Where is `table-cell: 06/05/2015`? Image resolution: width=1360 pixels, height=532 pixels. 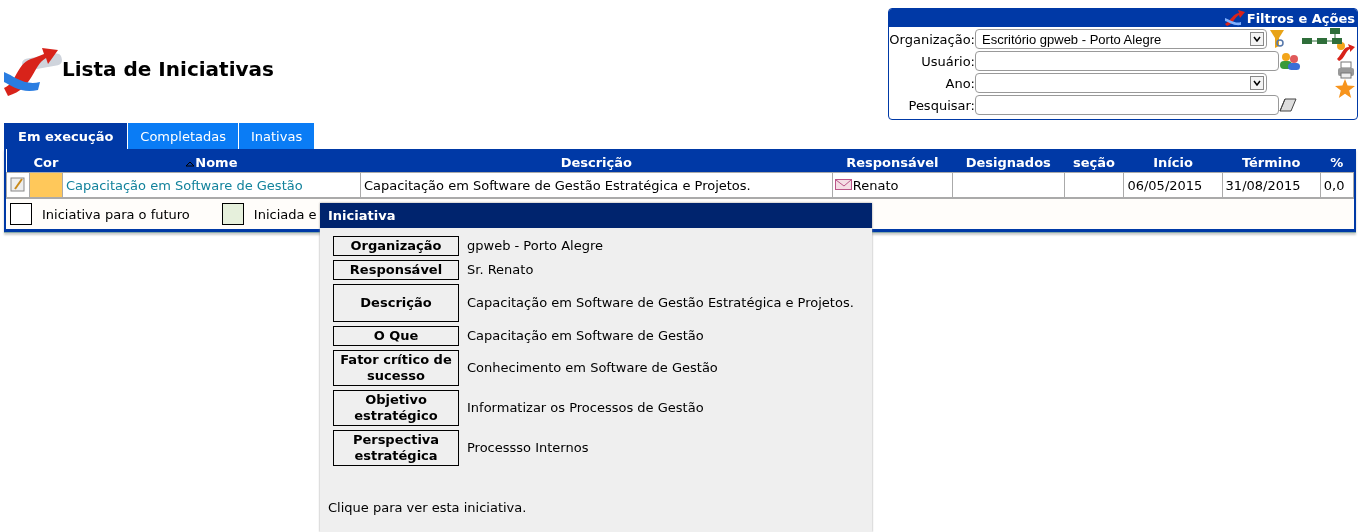 table-cell: 06/05/2015 is located at coordinates (1173, 185).